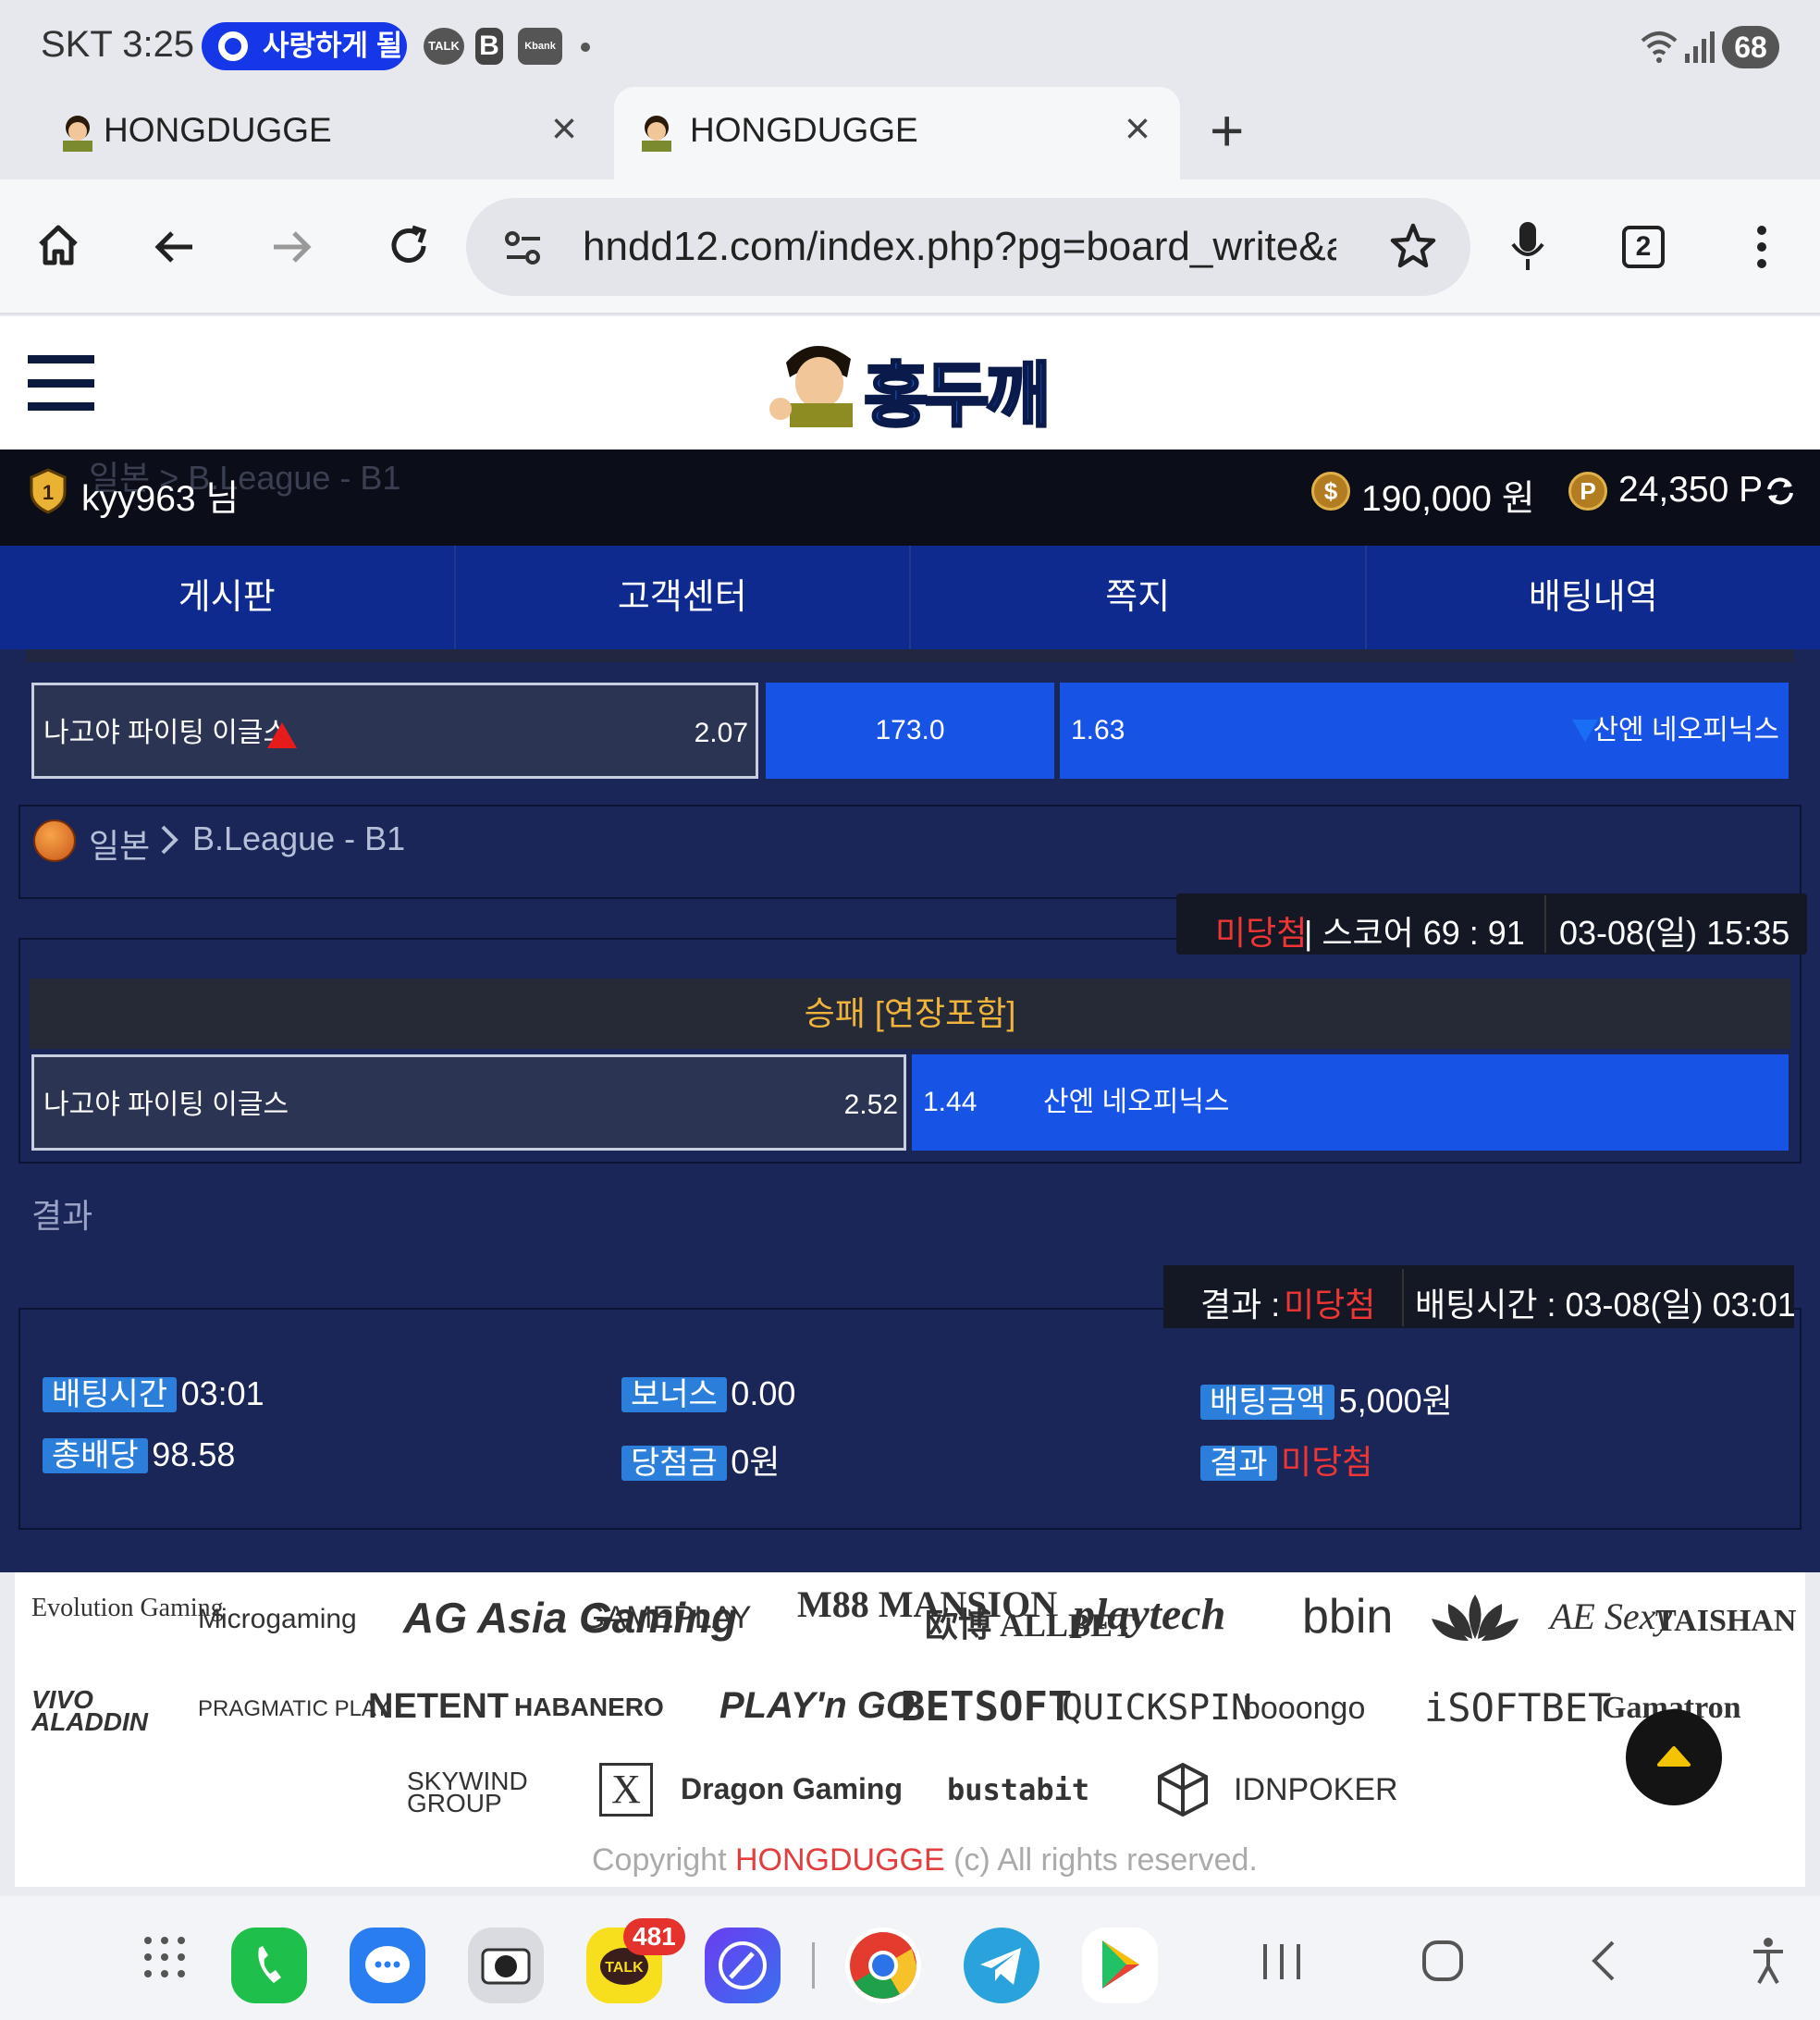  Describe the element at coordinates (1603, 1961) in the screenshot. I see `back-nav-icon` at that location.